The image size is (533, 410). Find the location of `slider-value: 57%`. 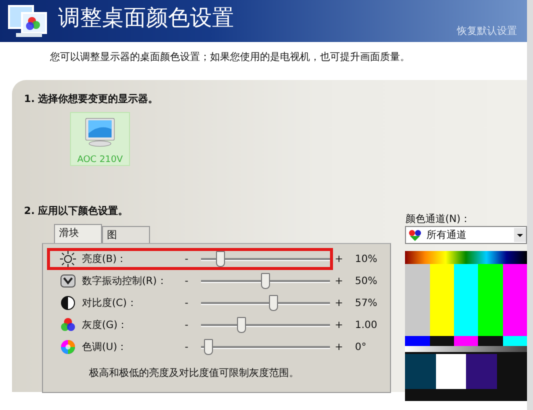

slider-value: 57% is located at coordinates (366, 303).